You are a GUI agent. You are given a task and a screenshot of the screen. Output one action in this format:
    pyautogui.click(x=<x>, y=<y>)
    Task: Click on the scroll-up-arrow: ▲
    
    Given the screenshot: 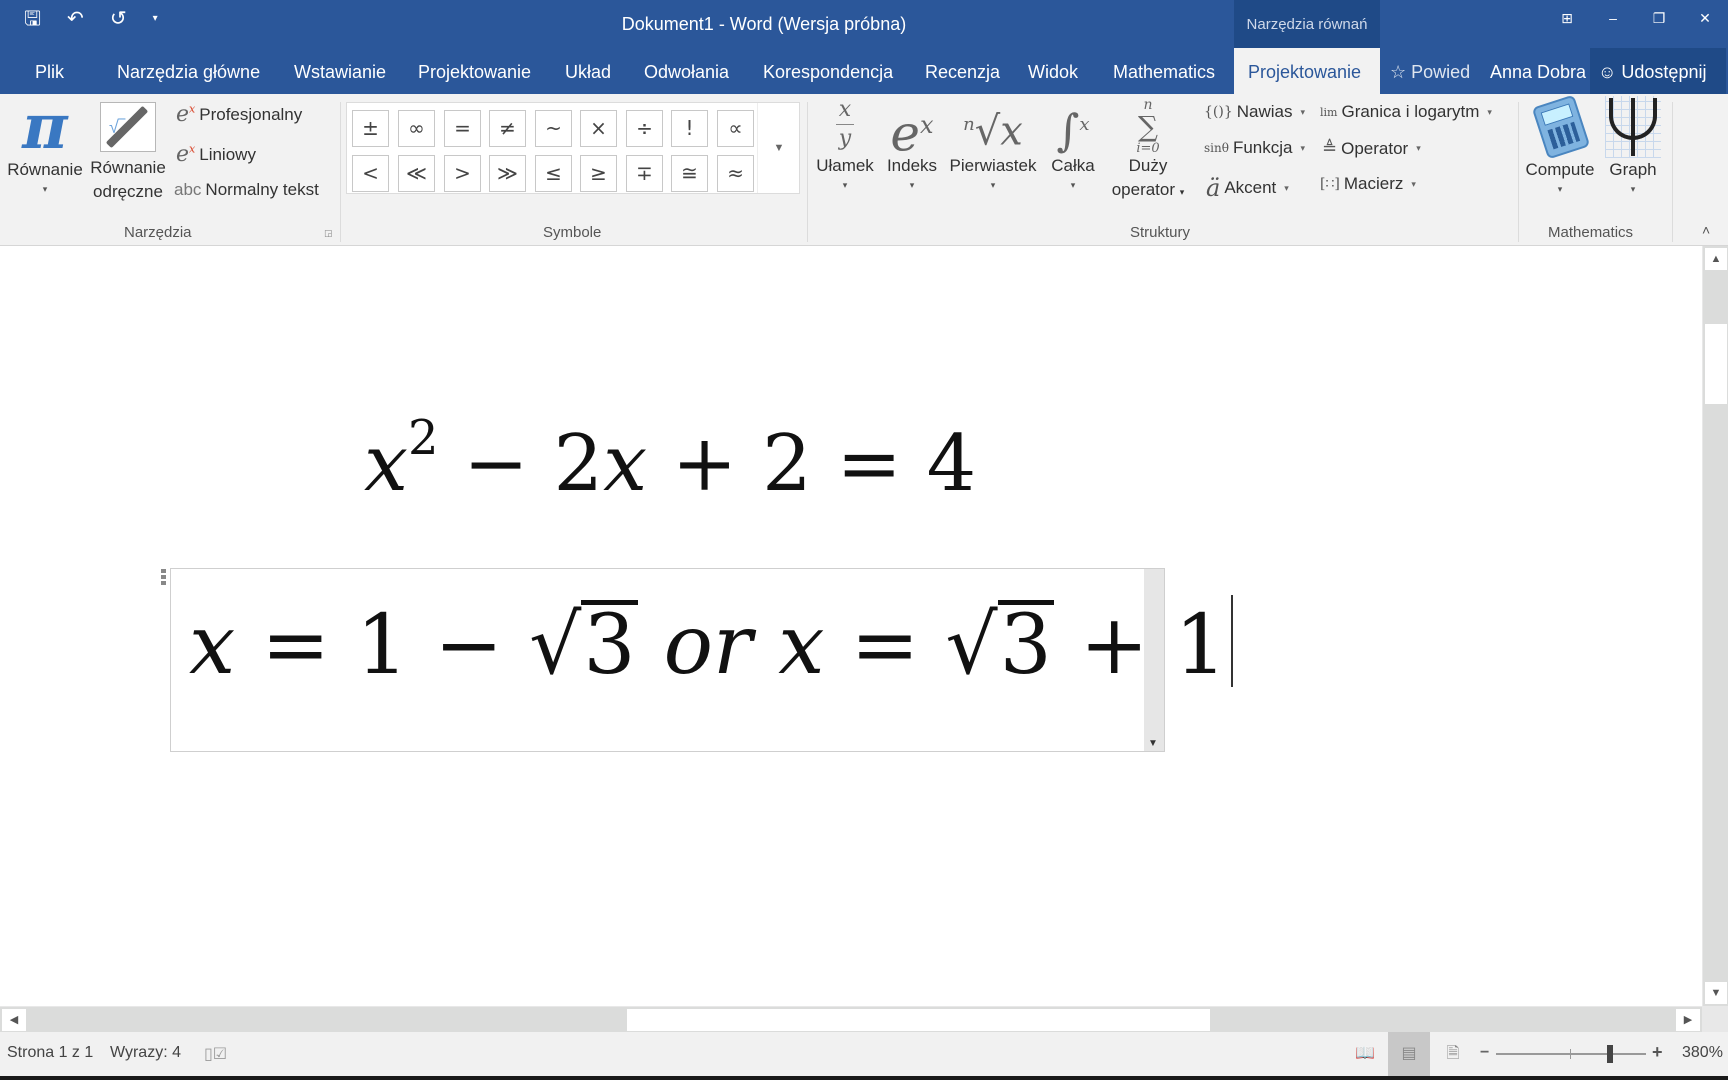 What is the action you would take?
    pyautogui.click(x=1716, y=259)
    